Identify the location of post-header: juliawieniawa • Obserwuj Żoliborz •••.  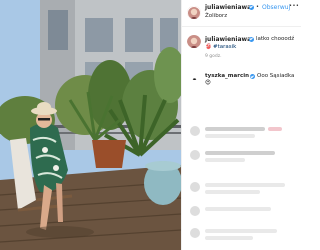
(241, 13).